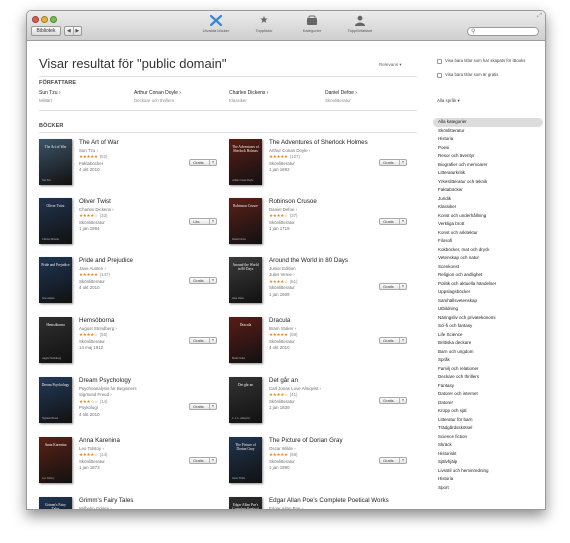  What do you see at coordinates (322, 380) in the screenshot?
I see `book-title: Det går an` at bounding box center [322, 380].